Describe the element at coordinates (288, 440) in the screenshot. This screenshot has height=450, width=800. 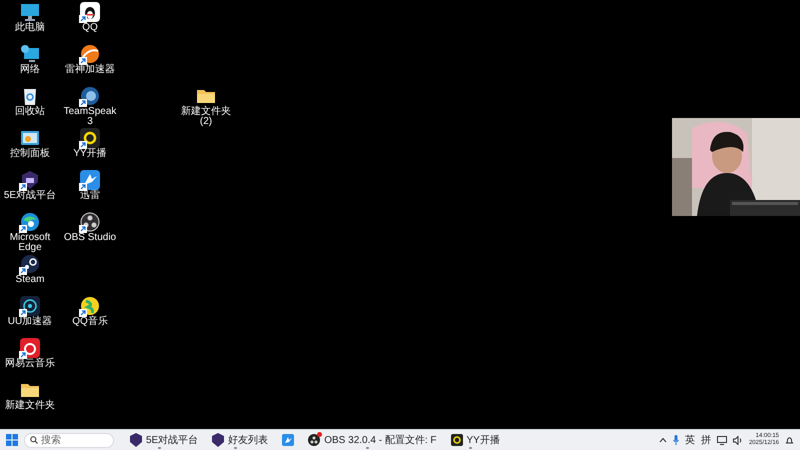
I see `bird-icon` at that location.